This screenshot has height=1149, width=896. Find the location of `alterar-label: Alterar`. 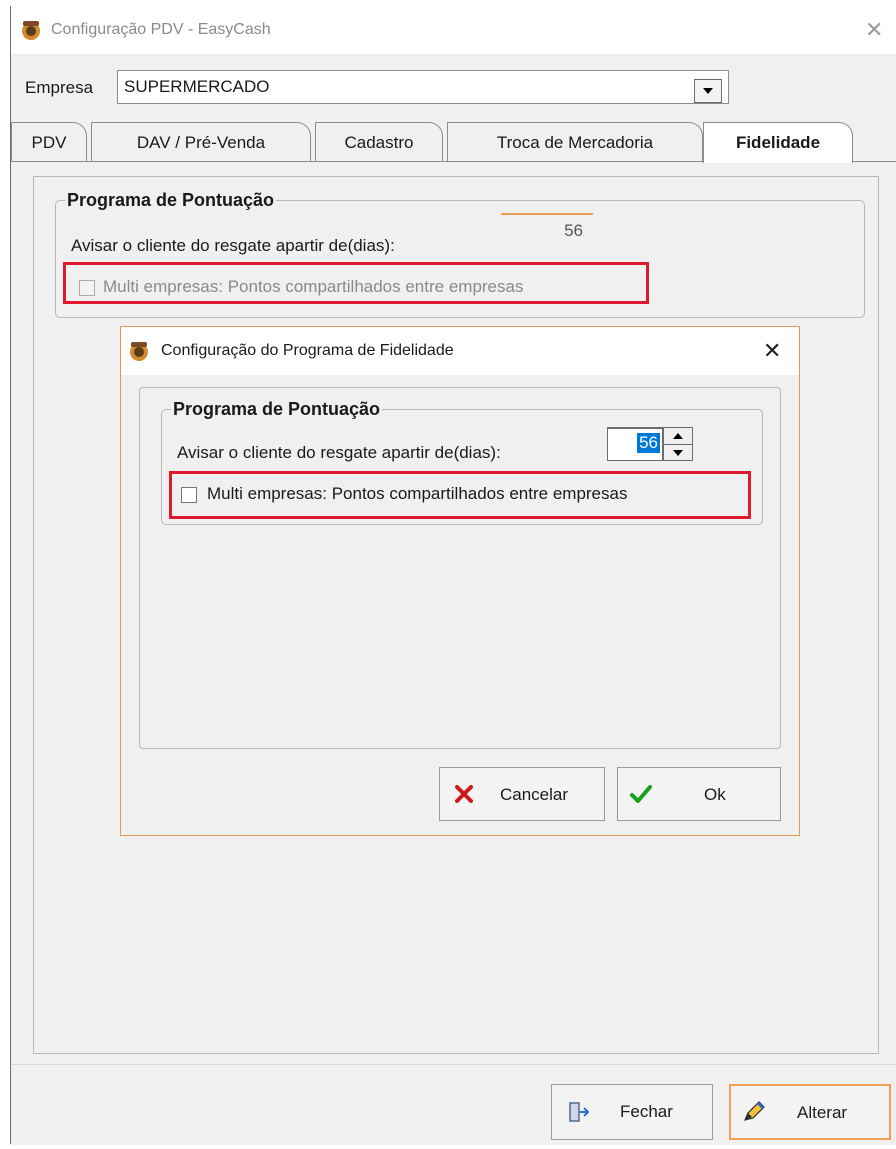

alterar-label: Alterar is located at coordinates (822, 1112).